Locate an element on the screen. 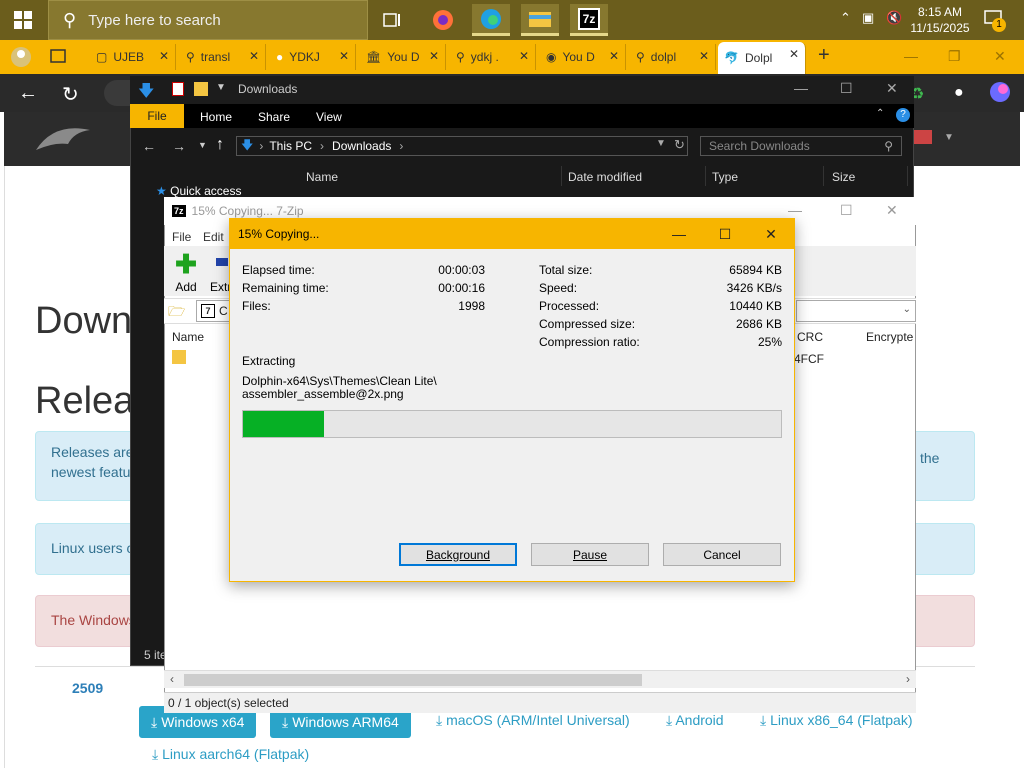 This screenshot has height=768, width=1024. 7zip-column-name: Name is located at coordinates (188, 337).